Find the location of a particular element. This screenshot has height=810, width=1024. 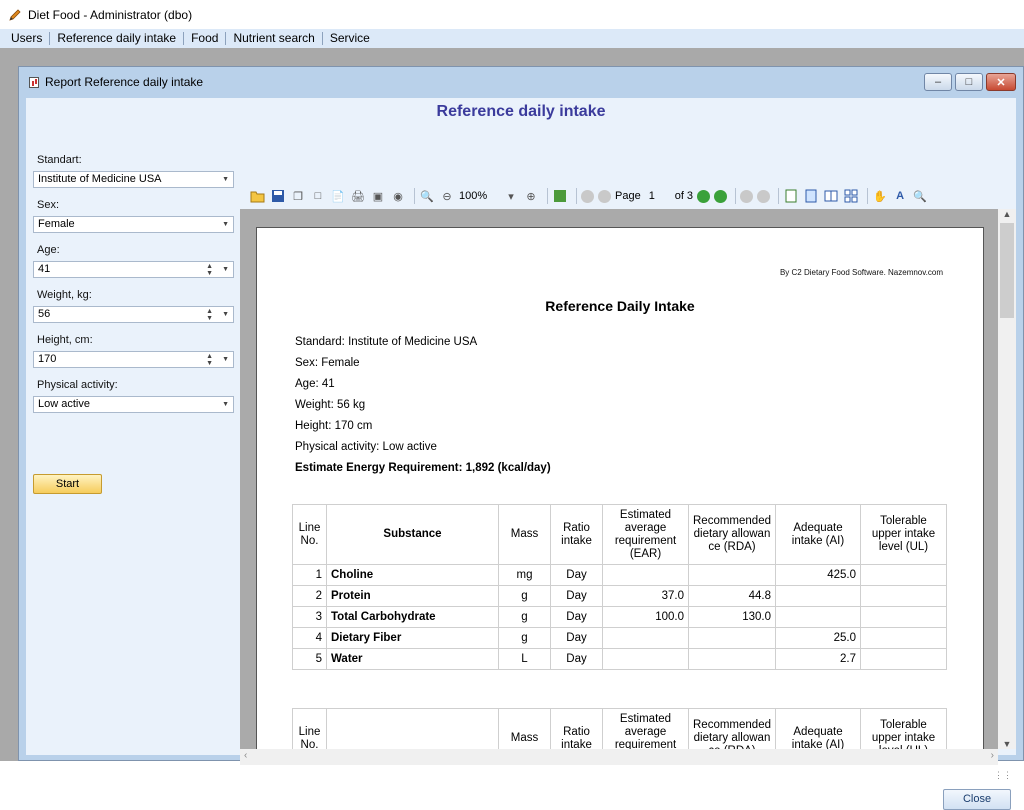

zoom-level: 100% is located at coordinates (481, 196).